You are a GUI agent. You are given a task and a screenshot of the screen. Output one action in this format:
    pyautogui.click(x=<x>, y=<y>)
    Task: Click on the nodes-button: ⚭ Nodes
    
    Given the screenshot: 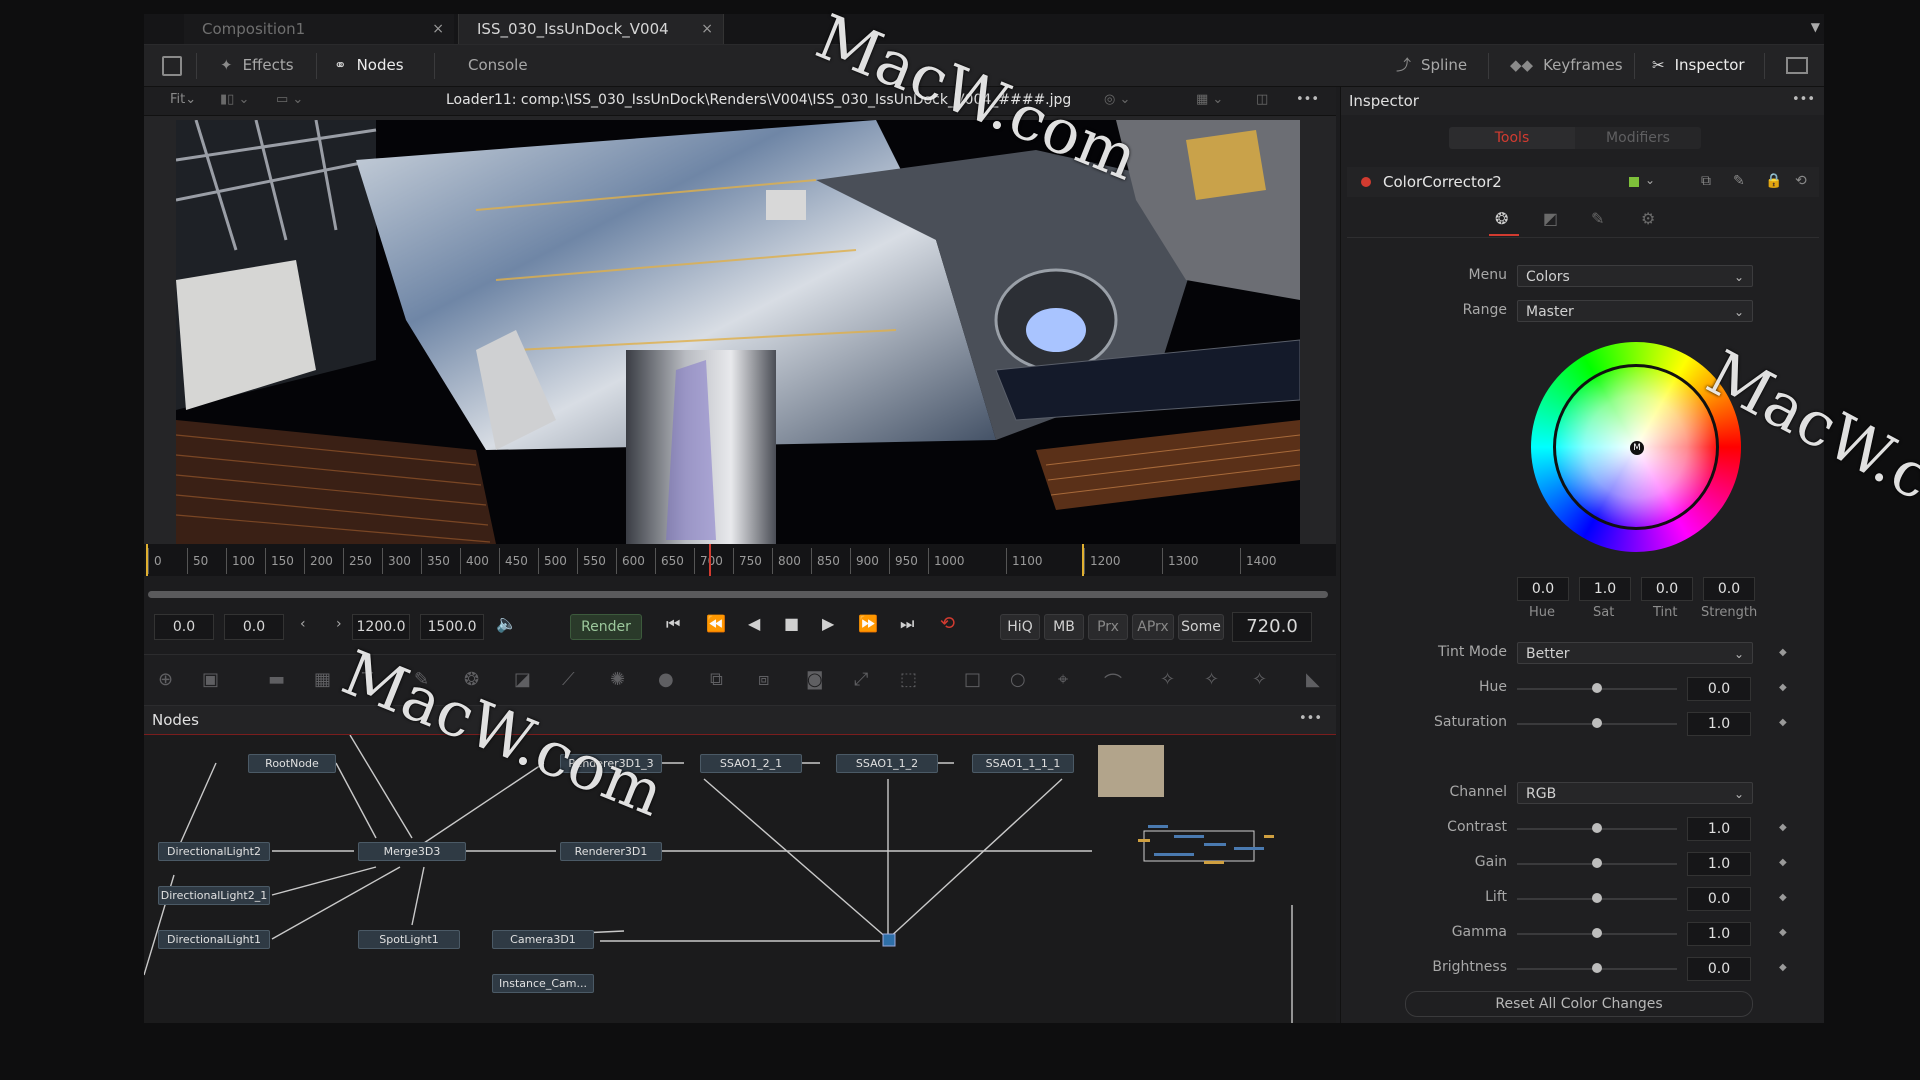 What is the action you would take?
    pyautogui.click(x=369, y=65)
    